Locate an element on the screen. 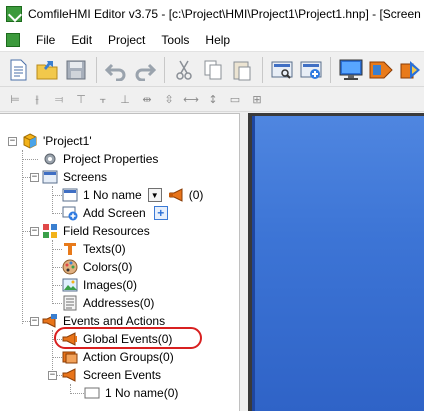  copy-button is located at coordinates (213, 70).